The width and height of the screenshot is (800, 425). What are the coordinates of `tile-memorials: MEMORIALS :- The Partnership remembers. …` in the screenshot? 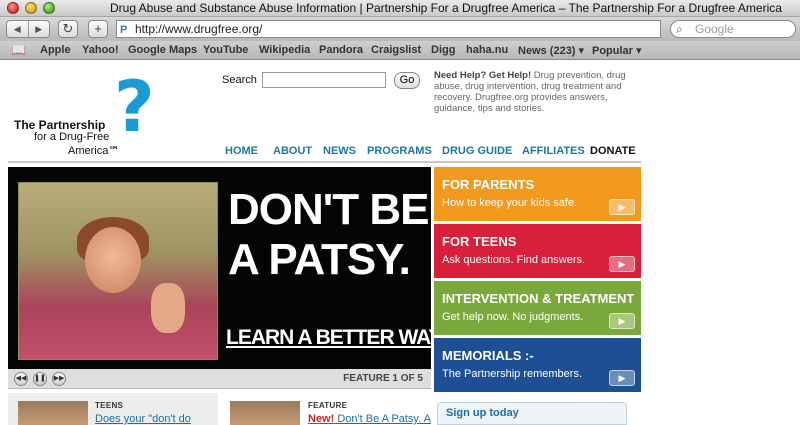 It's located at (537, 365).